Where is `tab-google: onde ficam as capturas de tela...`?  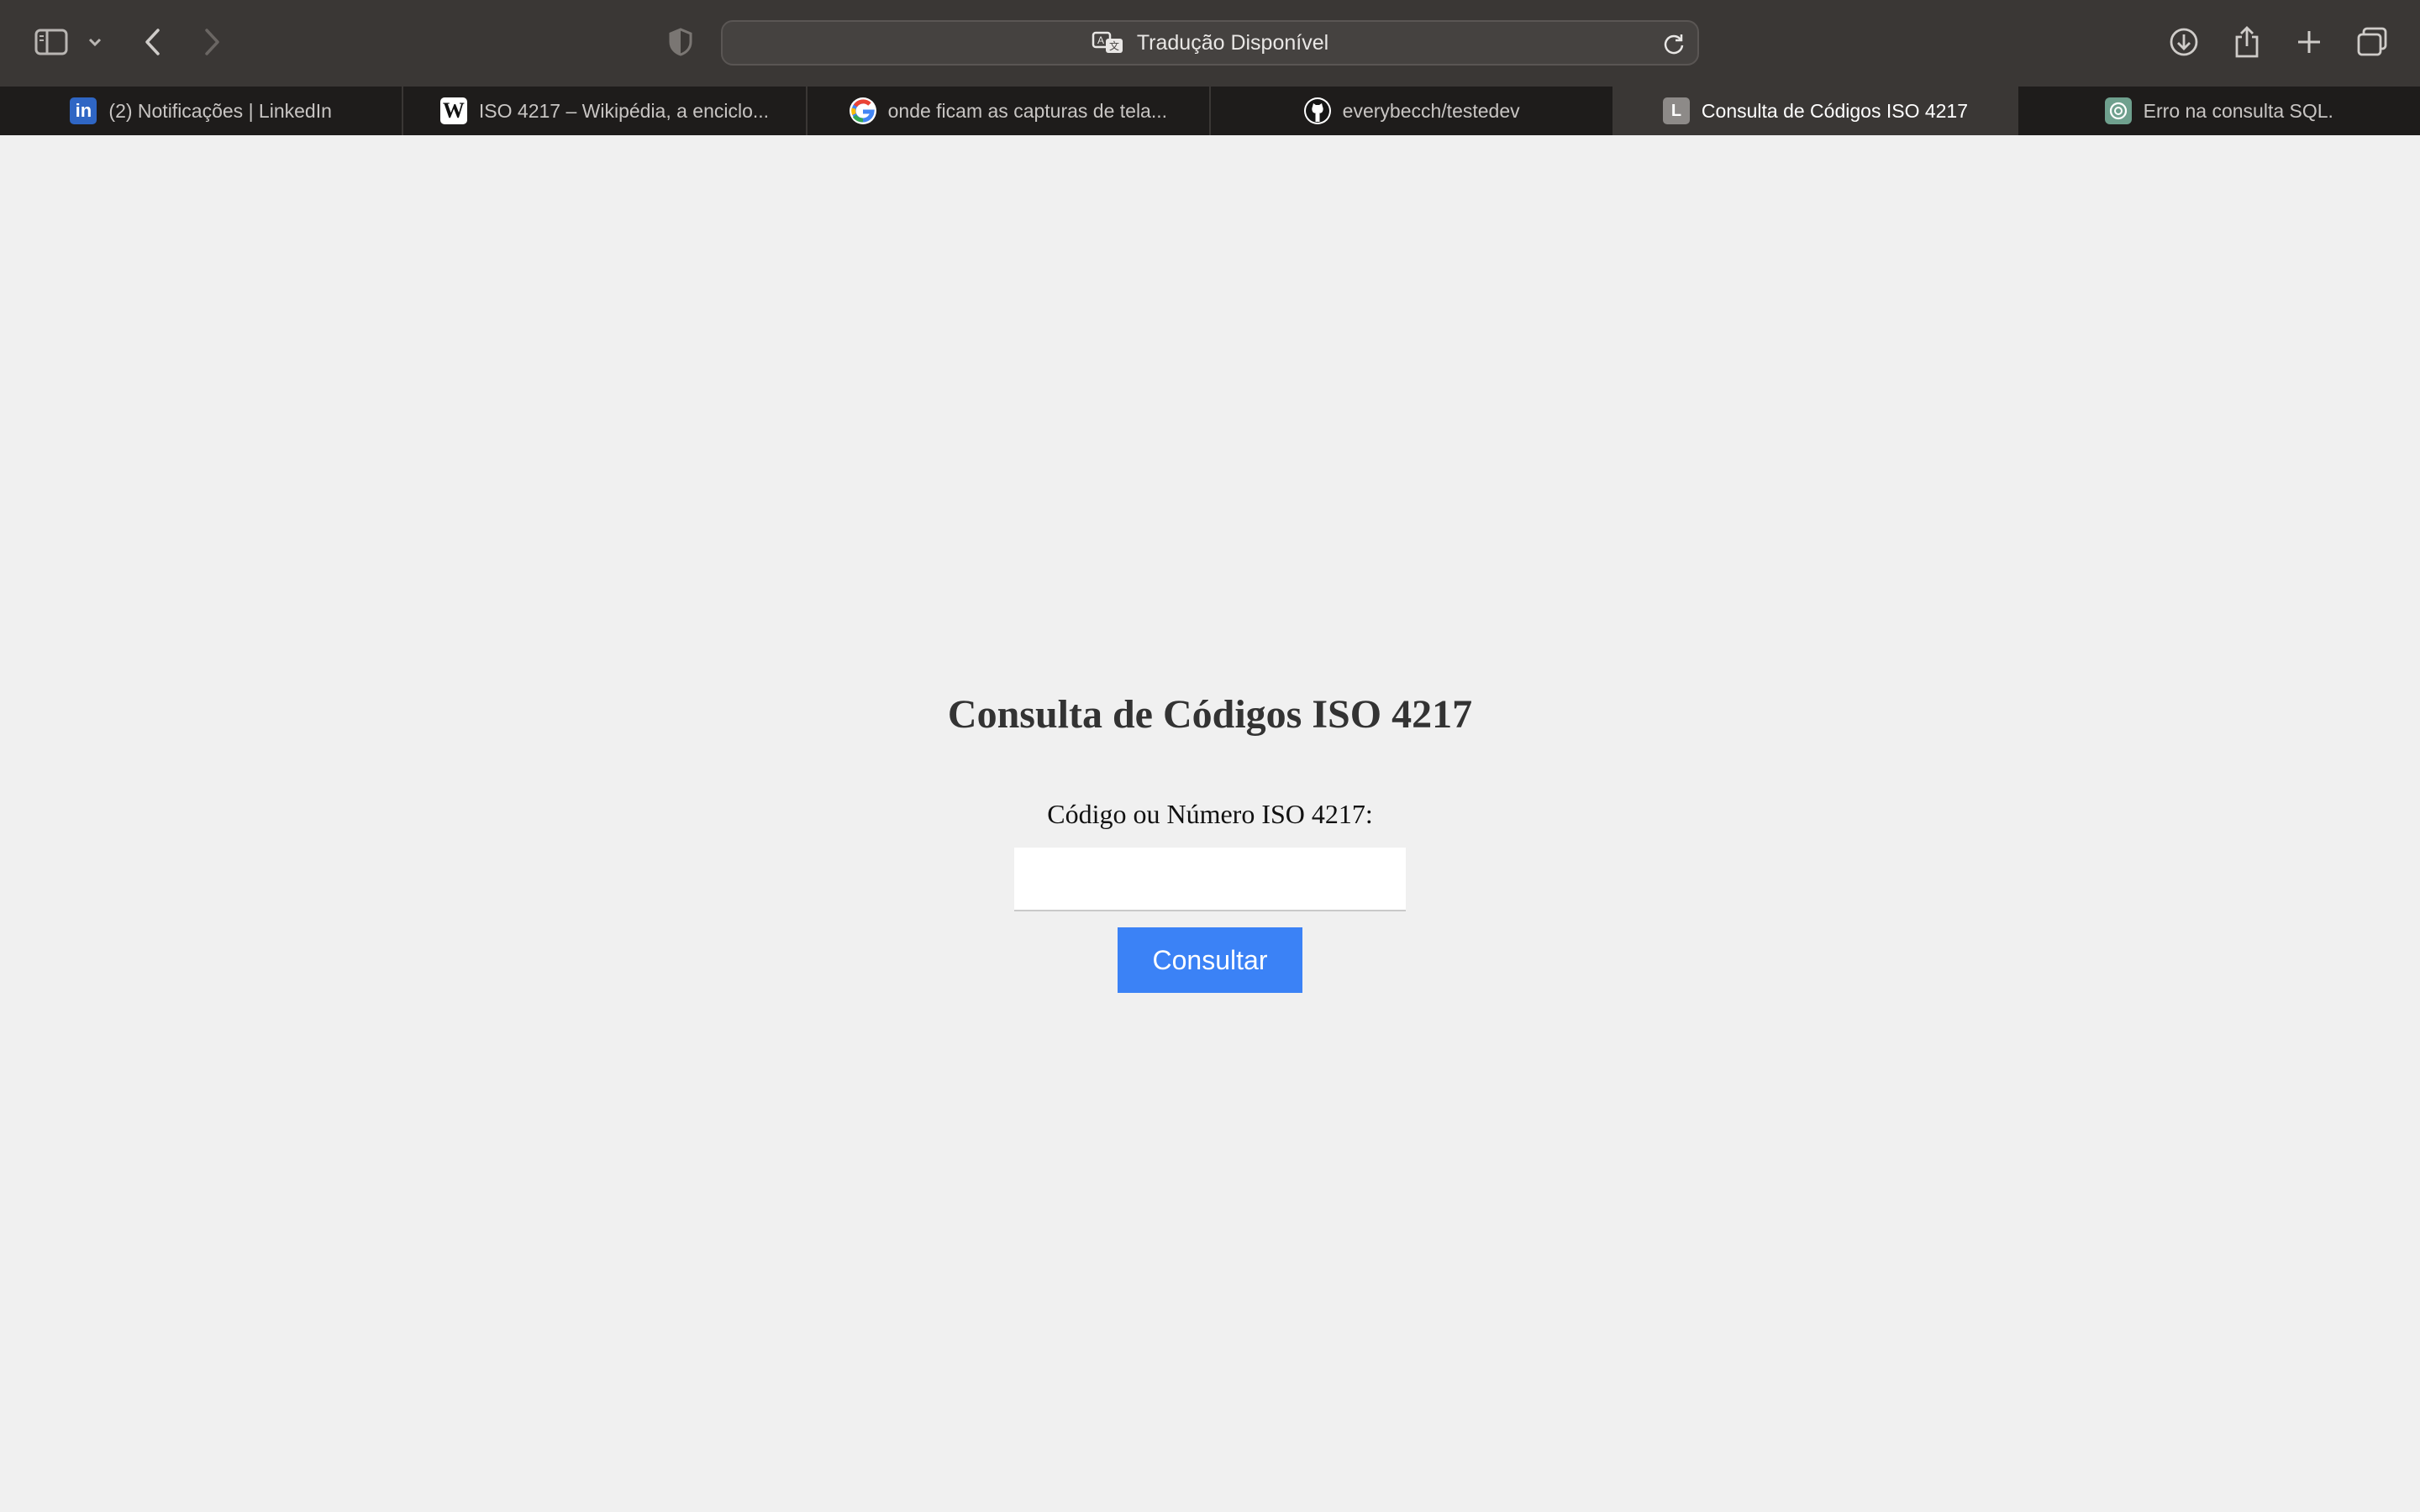
tab-google: onde ficam as capturas de tela... is located at coordinates (1007, 111).